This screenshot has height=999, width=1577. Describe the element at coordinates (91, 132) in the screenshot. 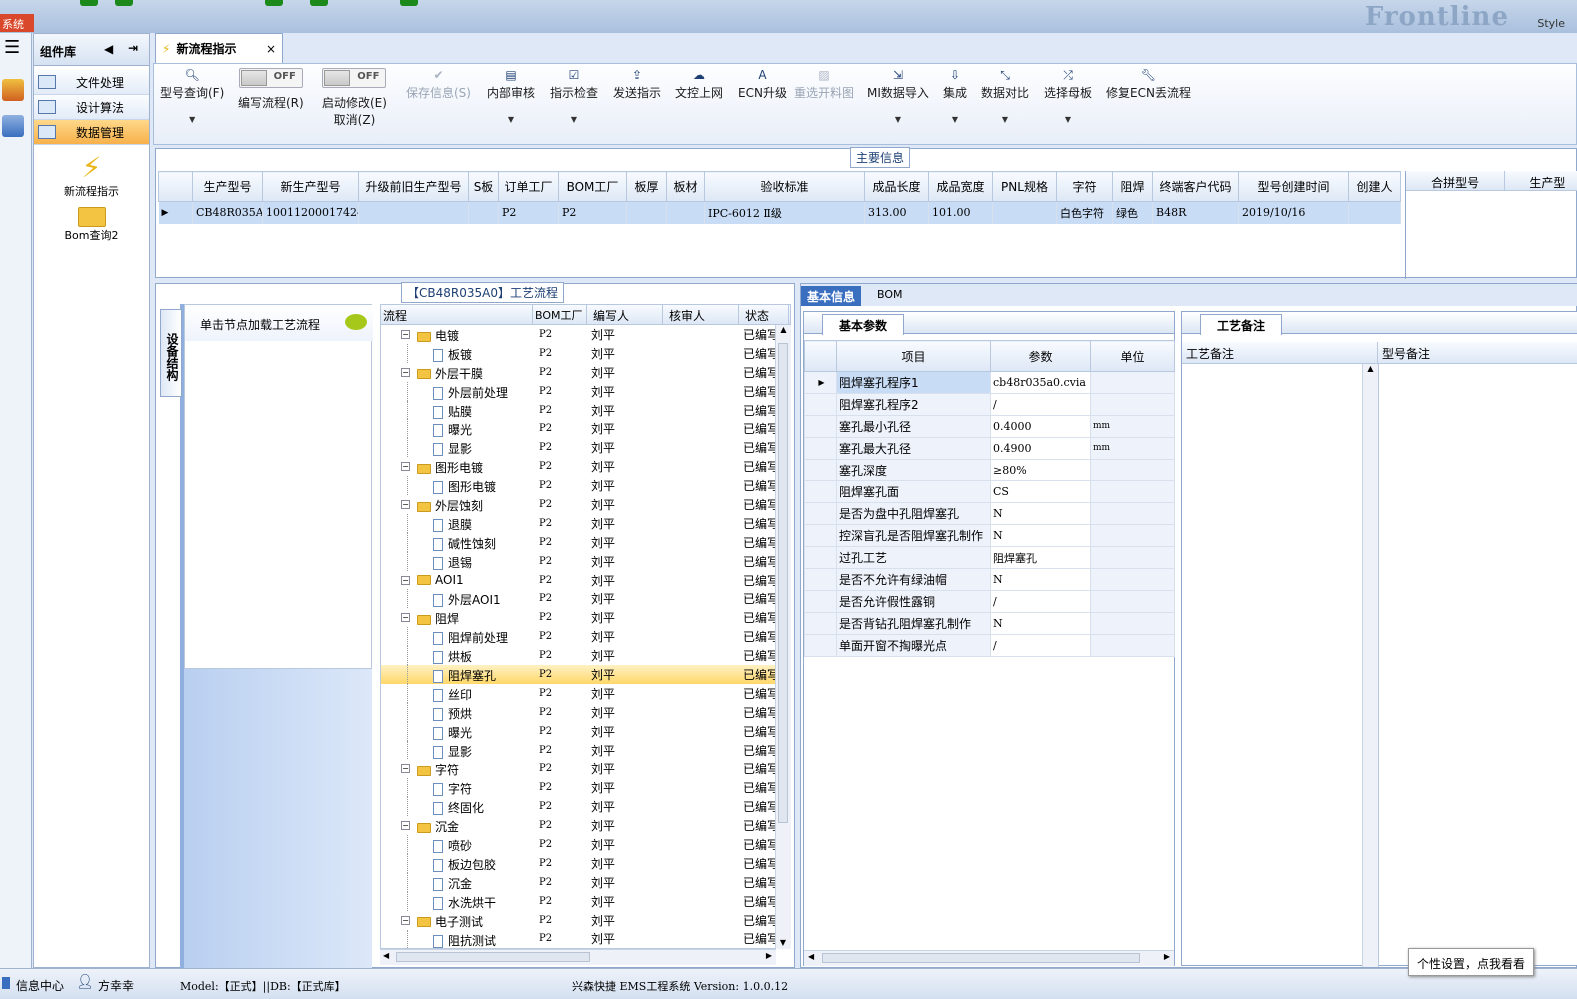

I see `component-item-data: 数据管理` at that location.